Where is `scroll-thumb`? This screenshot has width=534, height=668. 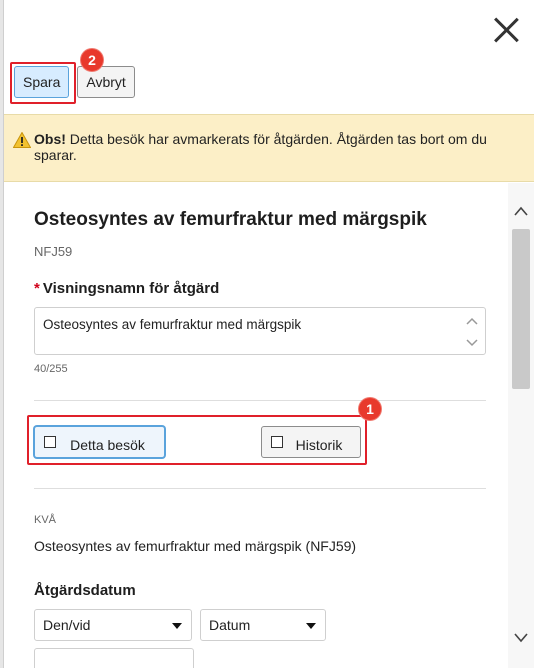
scroll-thumb is located at coordinates (521, 309).